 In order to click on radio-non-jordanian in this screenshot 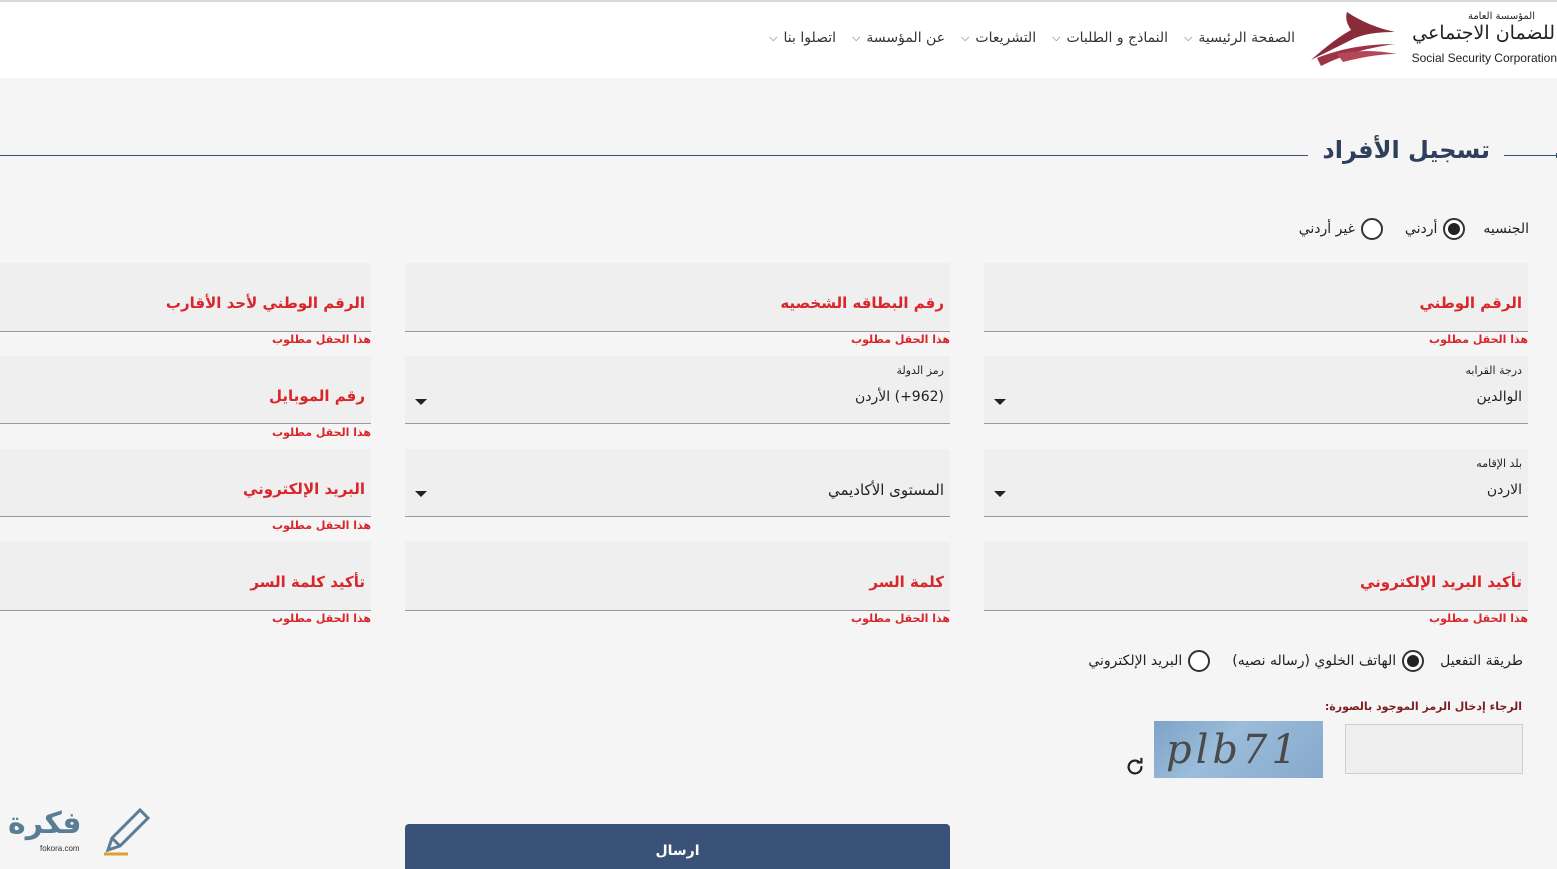, I will do `click(1371, 229)`.